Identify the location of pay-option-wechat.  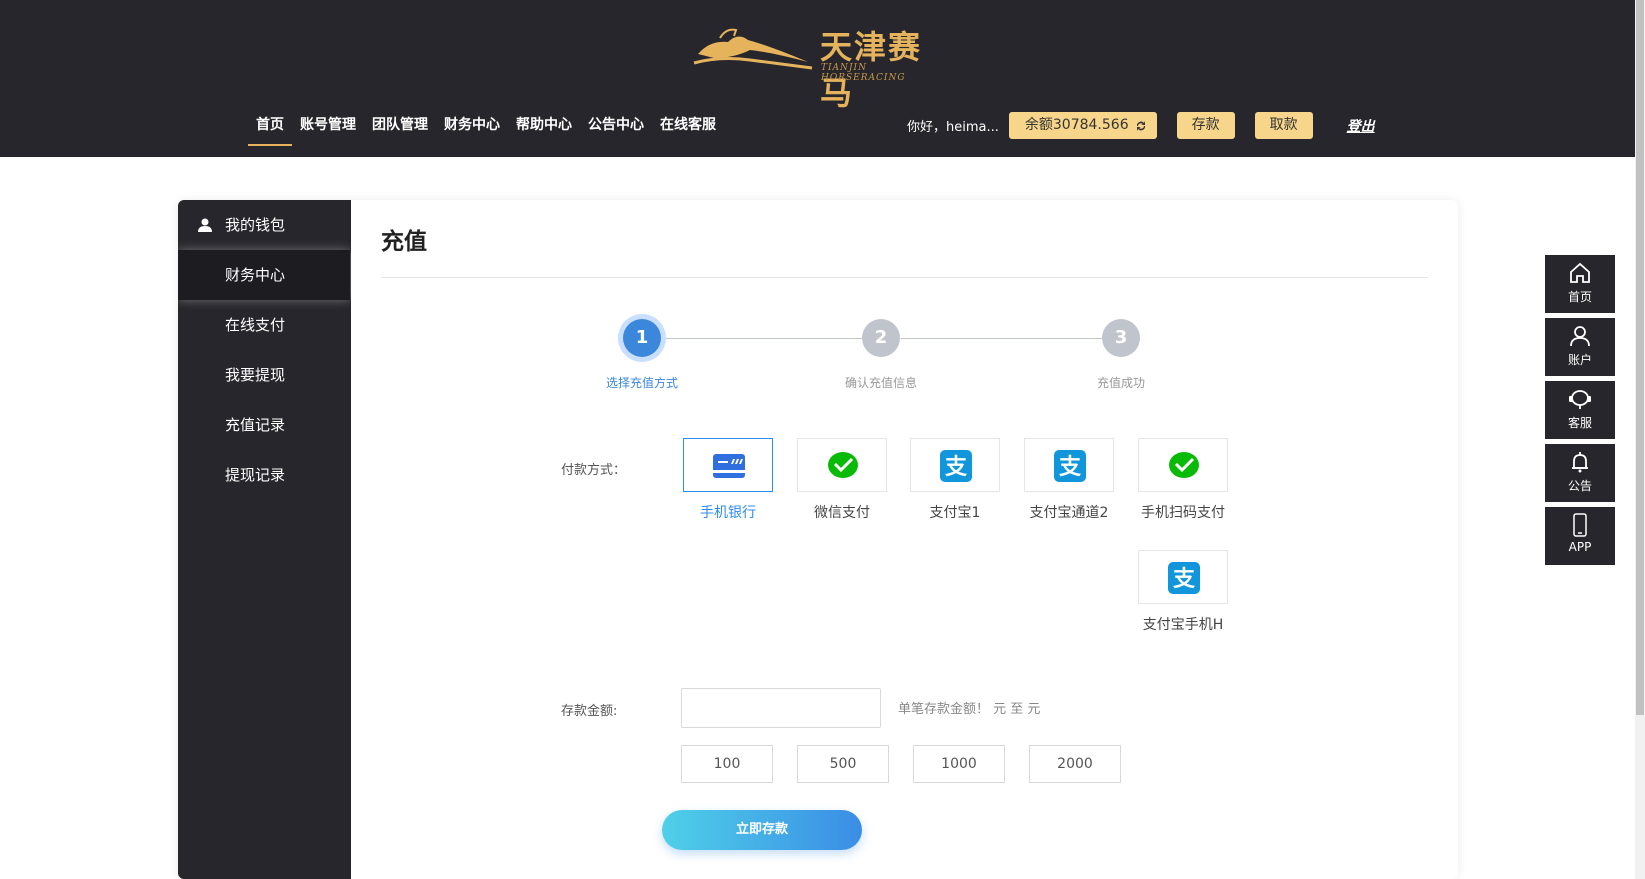
(842, 465).